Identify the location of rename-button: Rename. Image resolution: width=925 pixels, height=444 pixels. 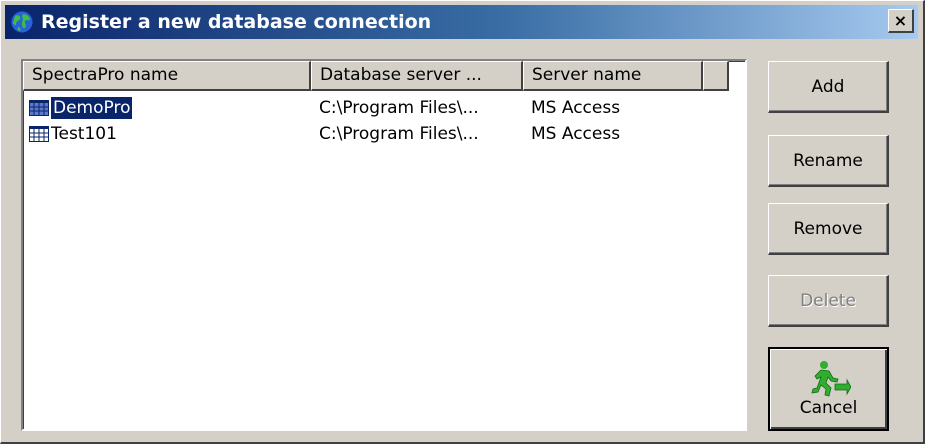
(828, 161).